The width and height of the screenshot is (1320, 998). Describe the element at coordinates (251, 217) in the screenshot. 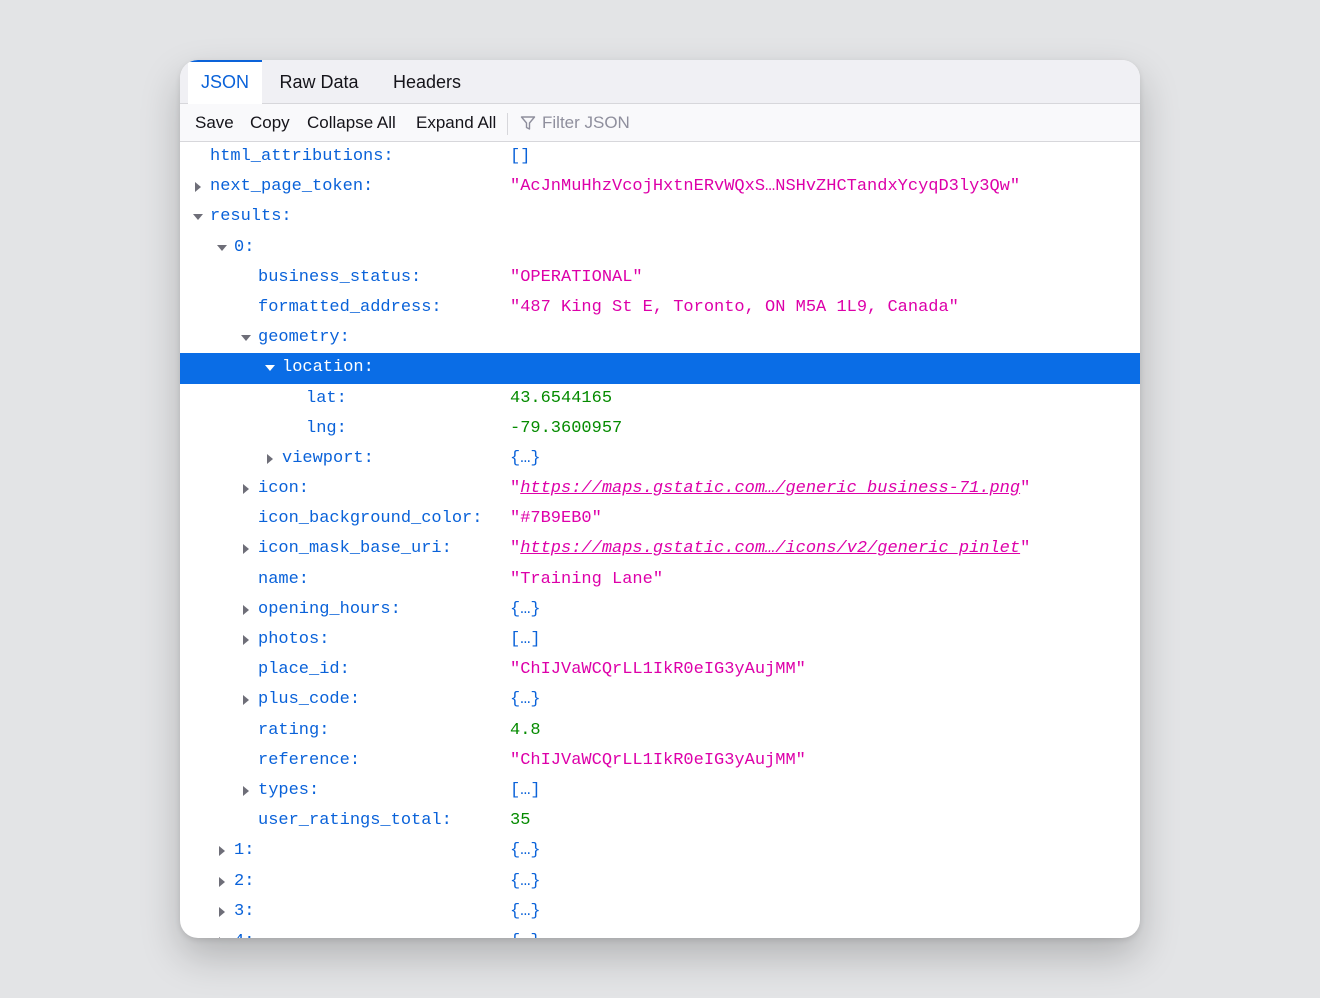

I see `json-key: results:` at that location.